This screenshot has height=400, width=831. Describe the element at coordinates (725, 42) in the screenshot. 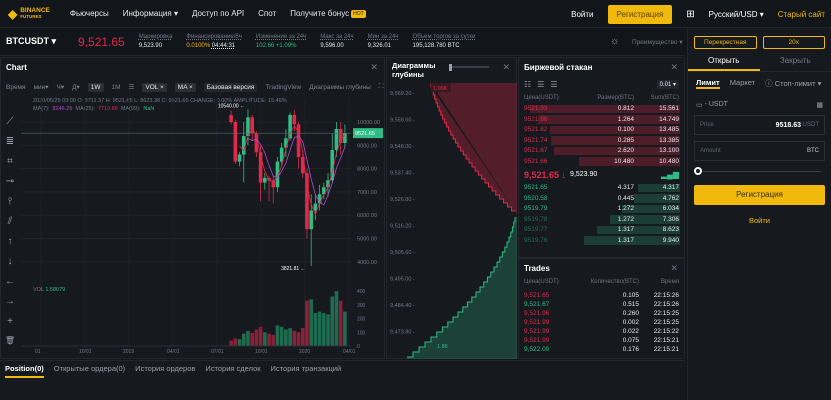

I see `margin-mode-button: Перекрестная` at that location.